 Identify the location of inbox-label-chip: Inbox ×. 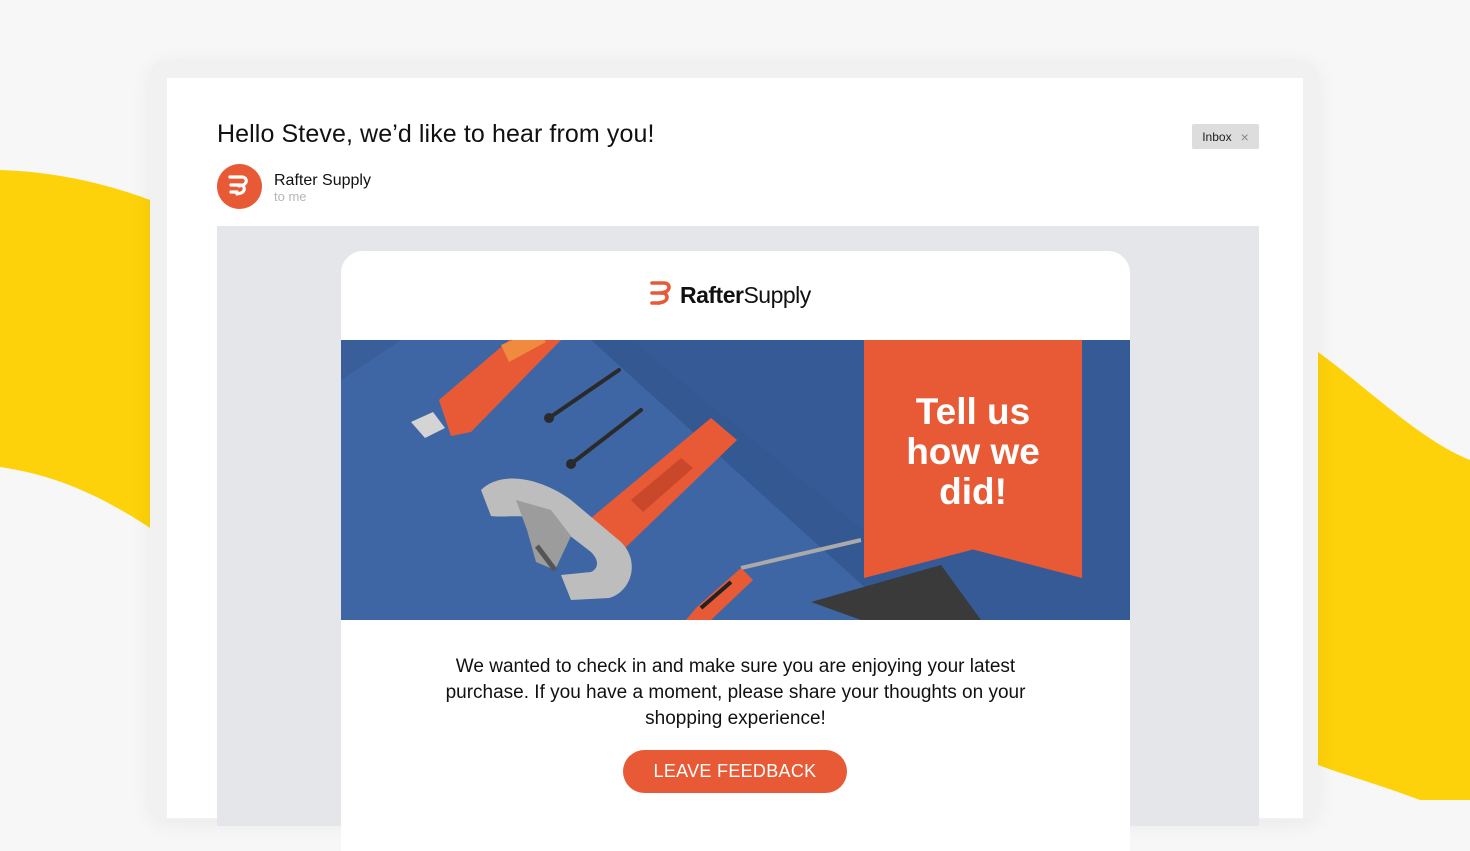
(1225, 136).